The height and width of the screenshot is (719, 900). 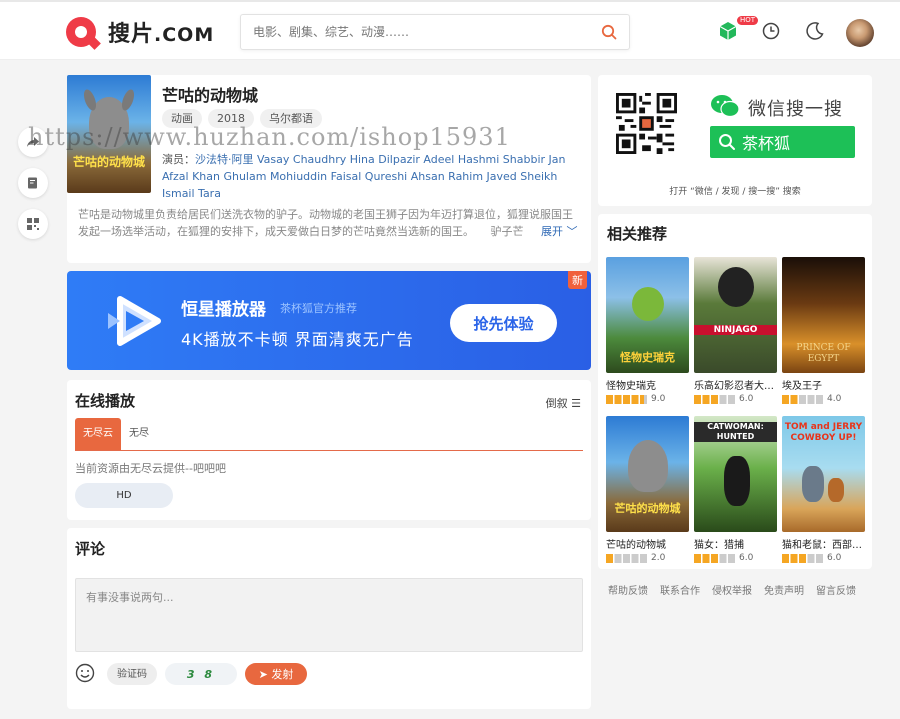 I want to click on tag-year: 2018, so click(x=231, y=118).